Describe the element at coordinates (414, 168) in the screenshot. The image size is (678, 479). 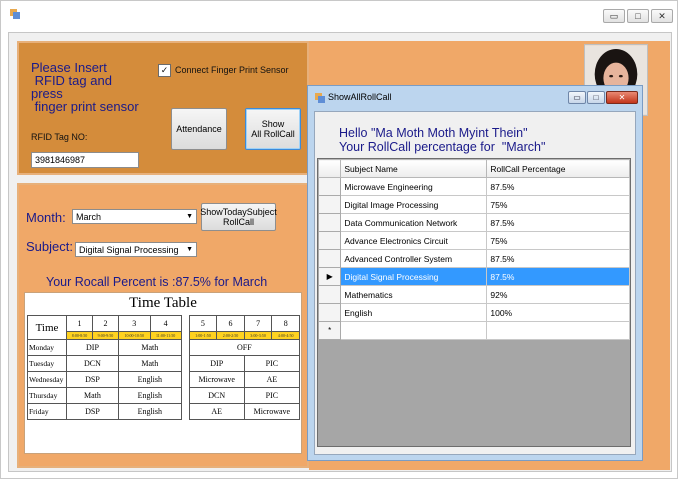
I see `column-header: Subject Name` at that location.